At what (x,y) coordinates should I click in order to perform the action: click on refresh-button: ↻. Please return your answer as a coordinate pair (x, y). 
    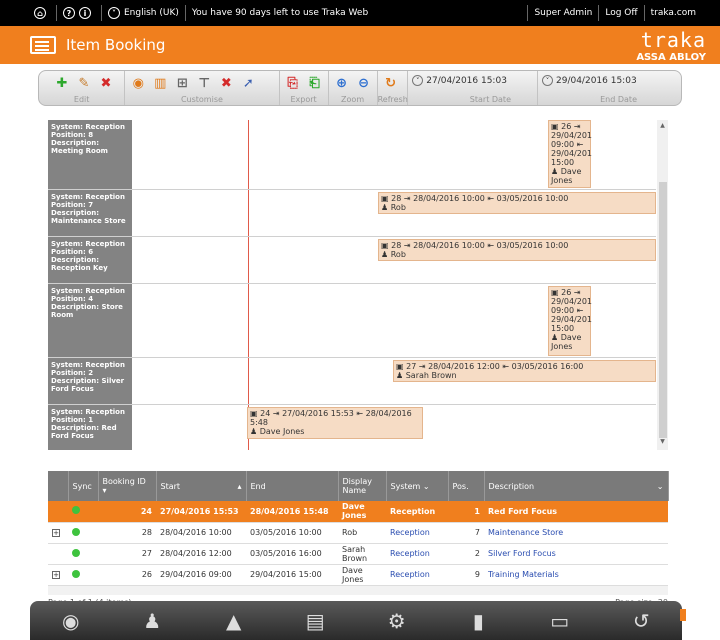
    Looking at the image, I should click on (391, 83).